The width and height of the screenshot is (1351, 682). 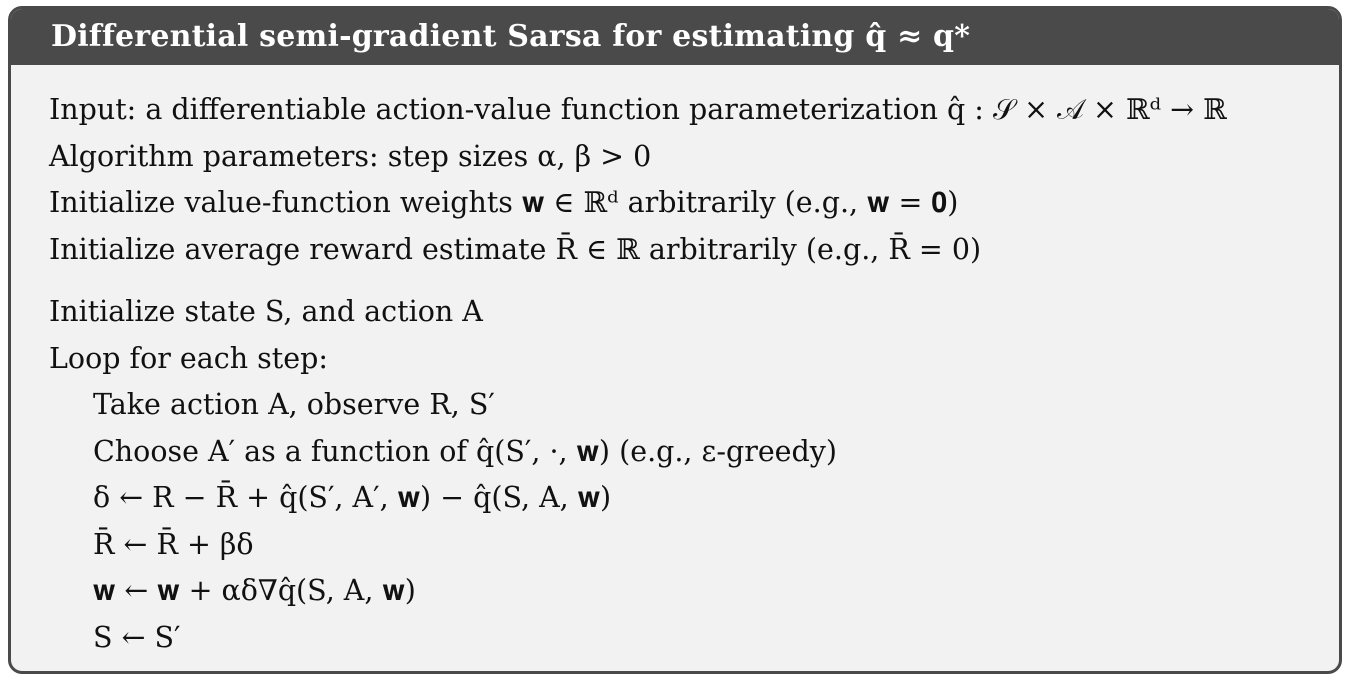 I want to click on init-state-line: Initialize state S, and action A, so click(x=266, y=311).